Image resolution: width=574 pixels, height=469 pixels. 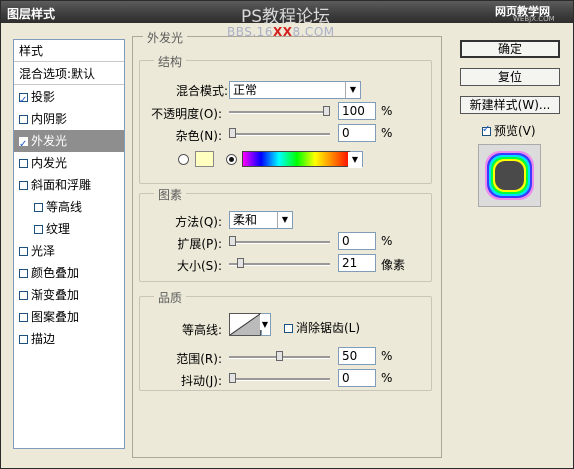 What do you see at coordinates (69, 143) in the screenshot?
I see `style-item: 外发光` at bounding box center [69, 143].